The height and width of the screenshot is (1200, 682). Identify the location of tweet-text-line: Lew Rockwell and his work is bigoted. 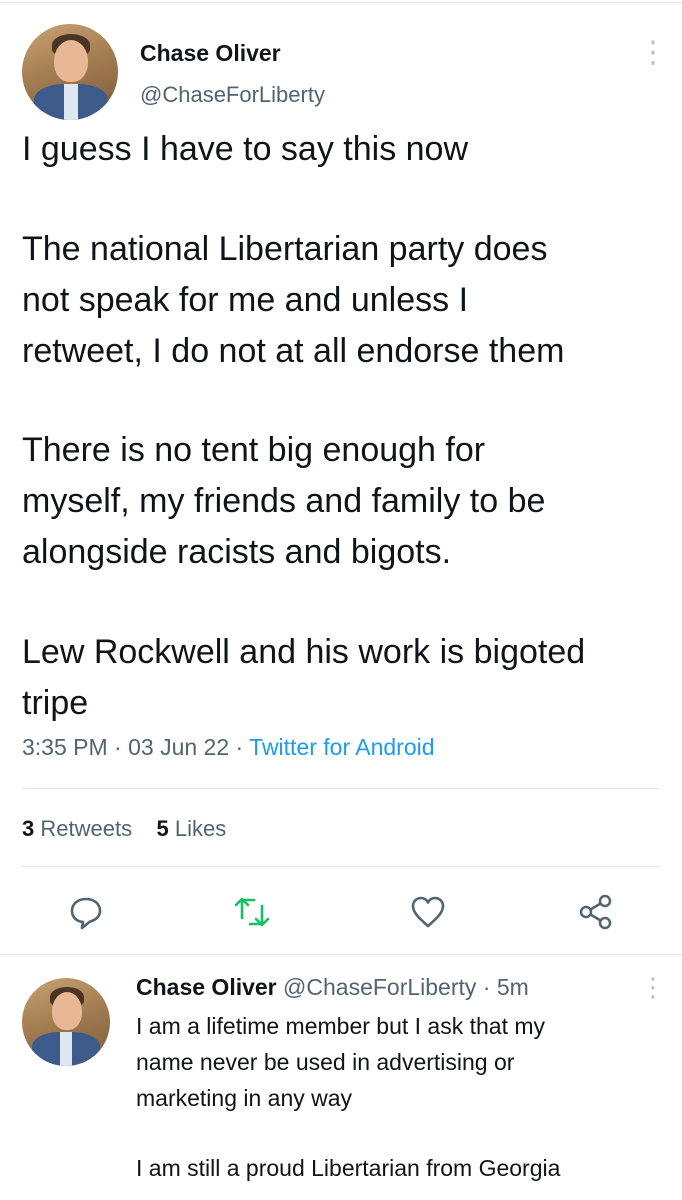
(304, 652).